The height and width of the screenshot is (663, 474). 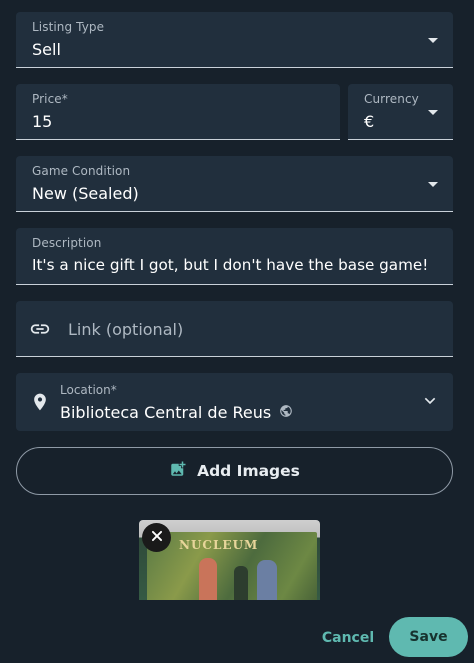 What do you see at coordinates (234, 402) in the screenshot?
I see `location-select: Location* Biblioteca Central de Reus` at bounding box center [234, 402].